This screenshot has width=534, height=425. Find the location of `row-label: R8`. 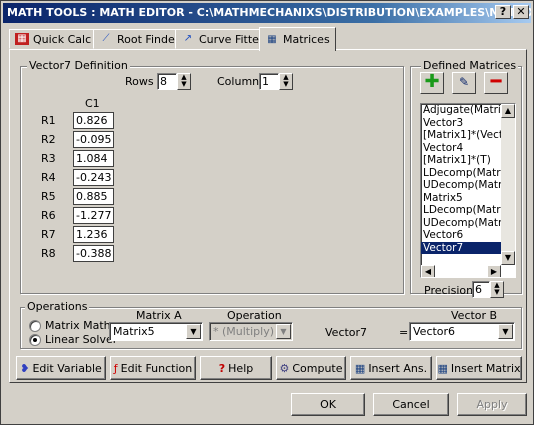

row-label: R8 is located at coordinates (48, 253).